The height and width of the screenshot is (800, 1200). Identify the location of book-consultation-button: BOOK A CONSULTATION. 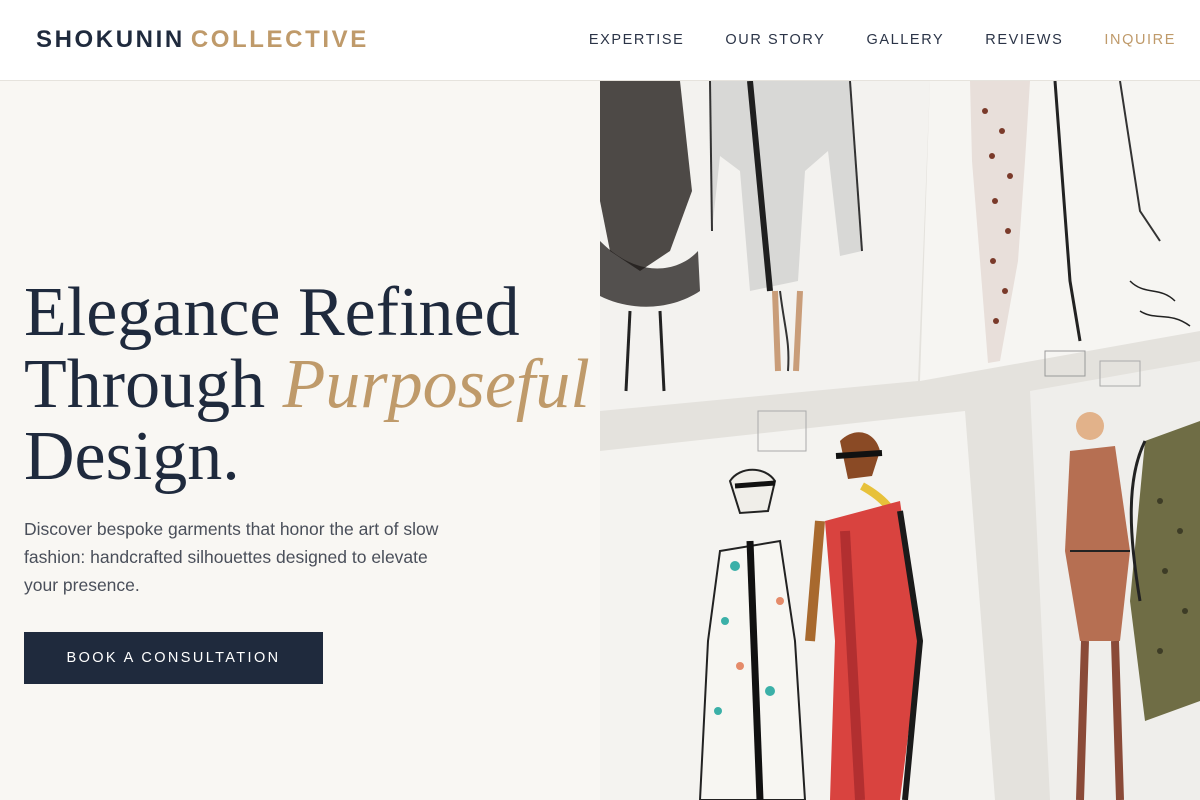
(173, 658).